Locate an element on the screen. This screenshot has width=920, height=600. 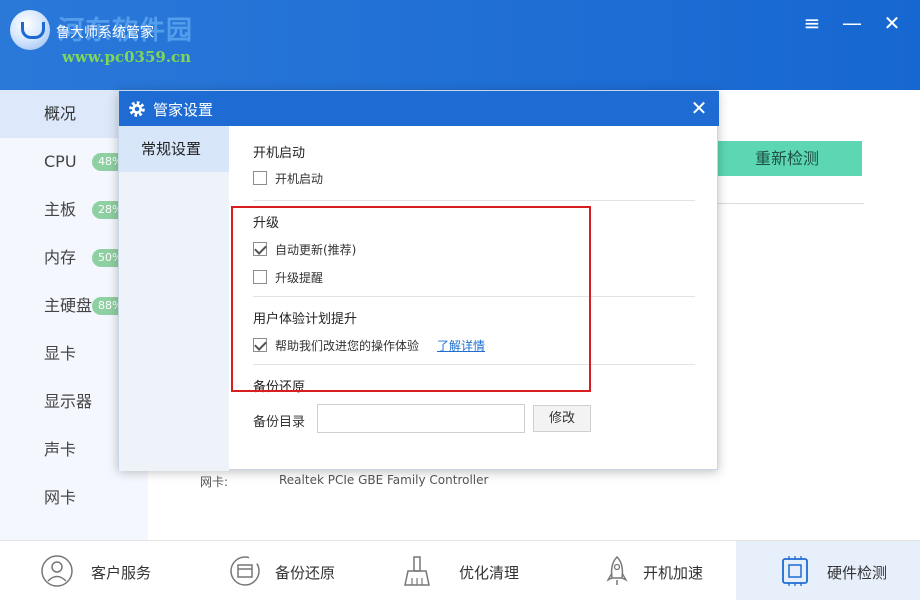
upgrade-reminder-checkbox is located at coordinates (260, 277).